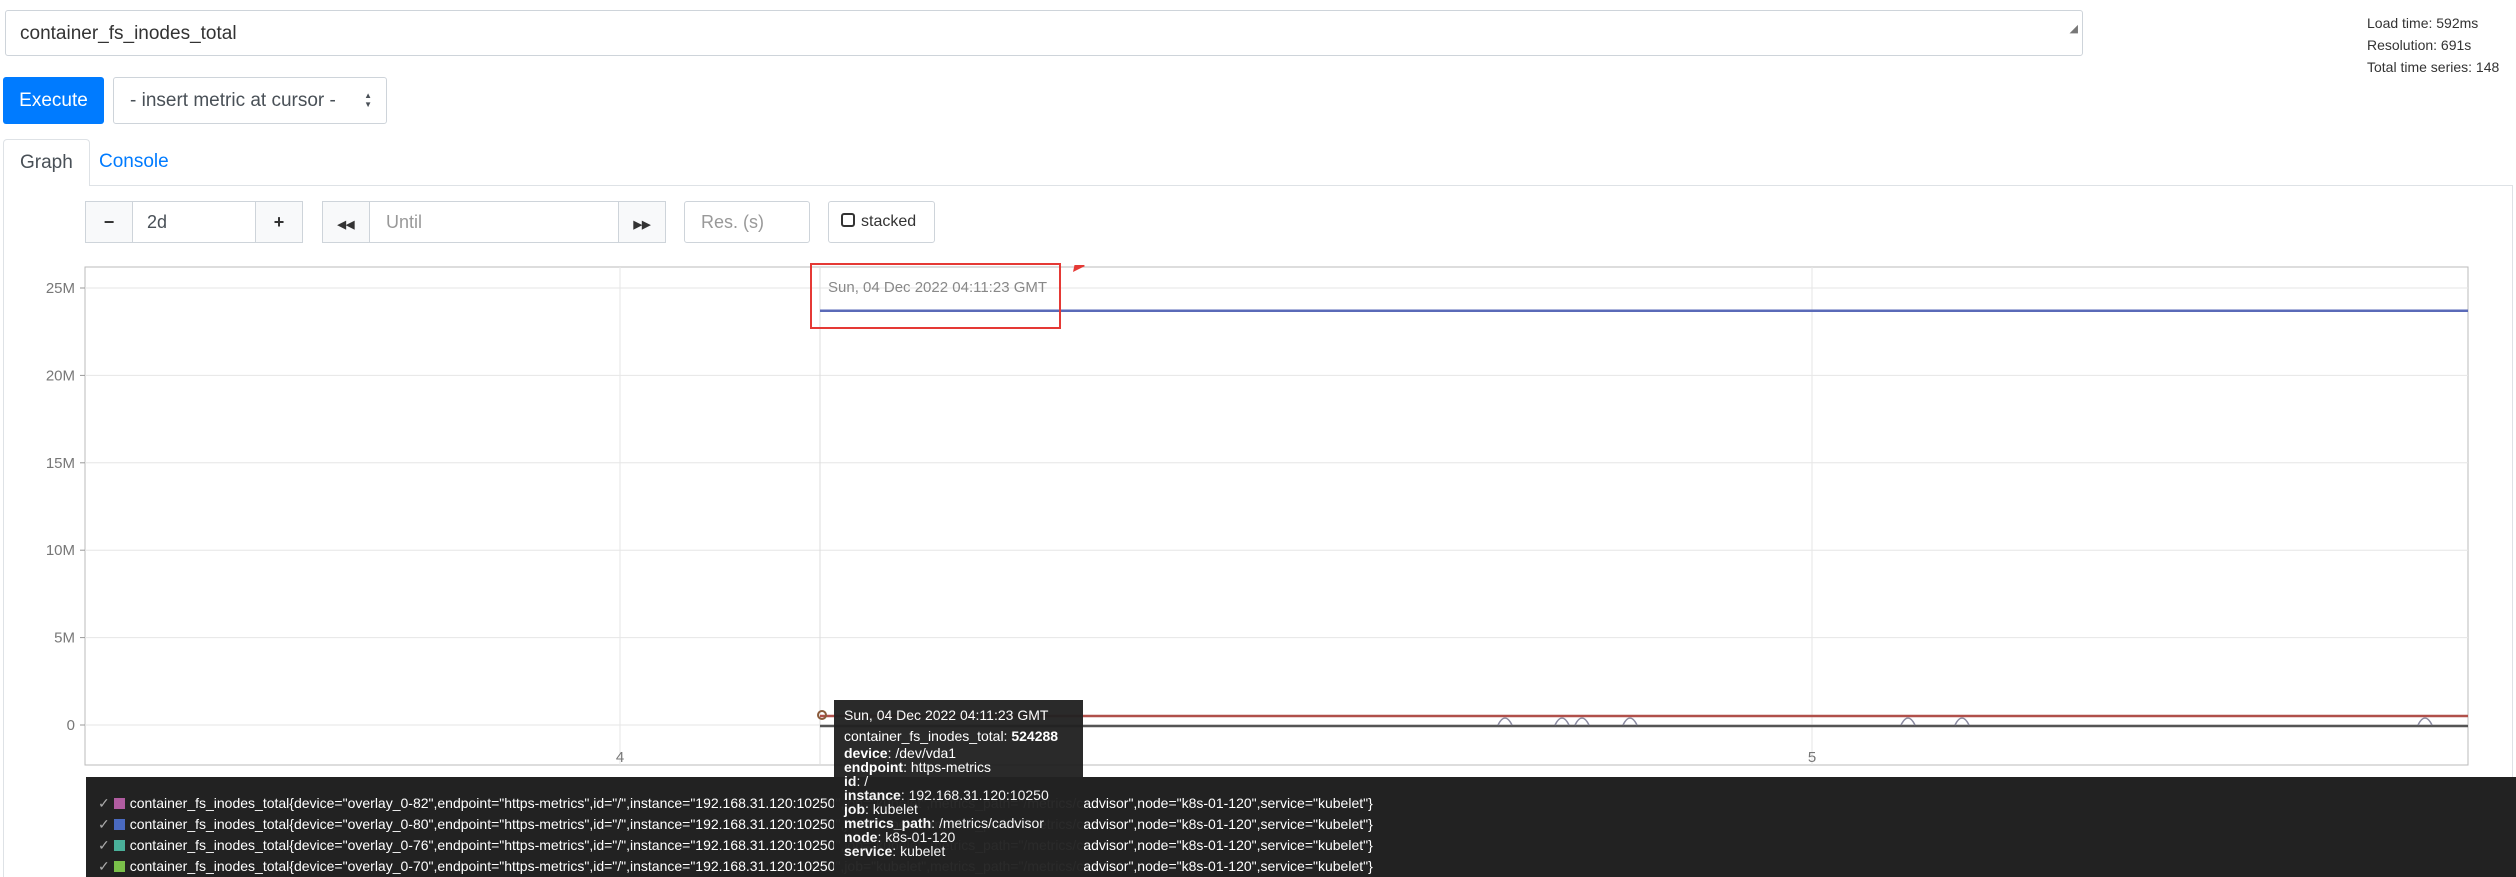 The height and width of the screenshot is (877, 2516). I want to click on expression-input: container_fs_inodes_total ◢, so click(1044, 33).